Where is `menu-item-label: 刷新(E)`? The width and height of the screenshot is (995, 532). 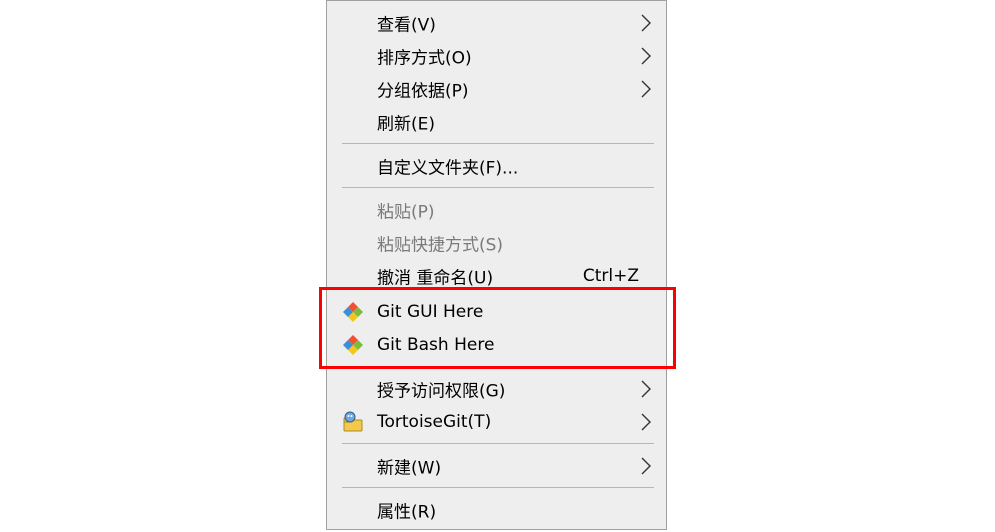 menu-item-label: 刷新(E) is located at coordinates (406, 124).